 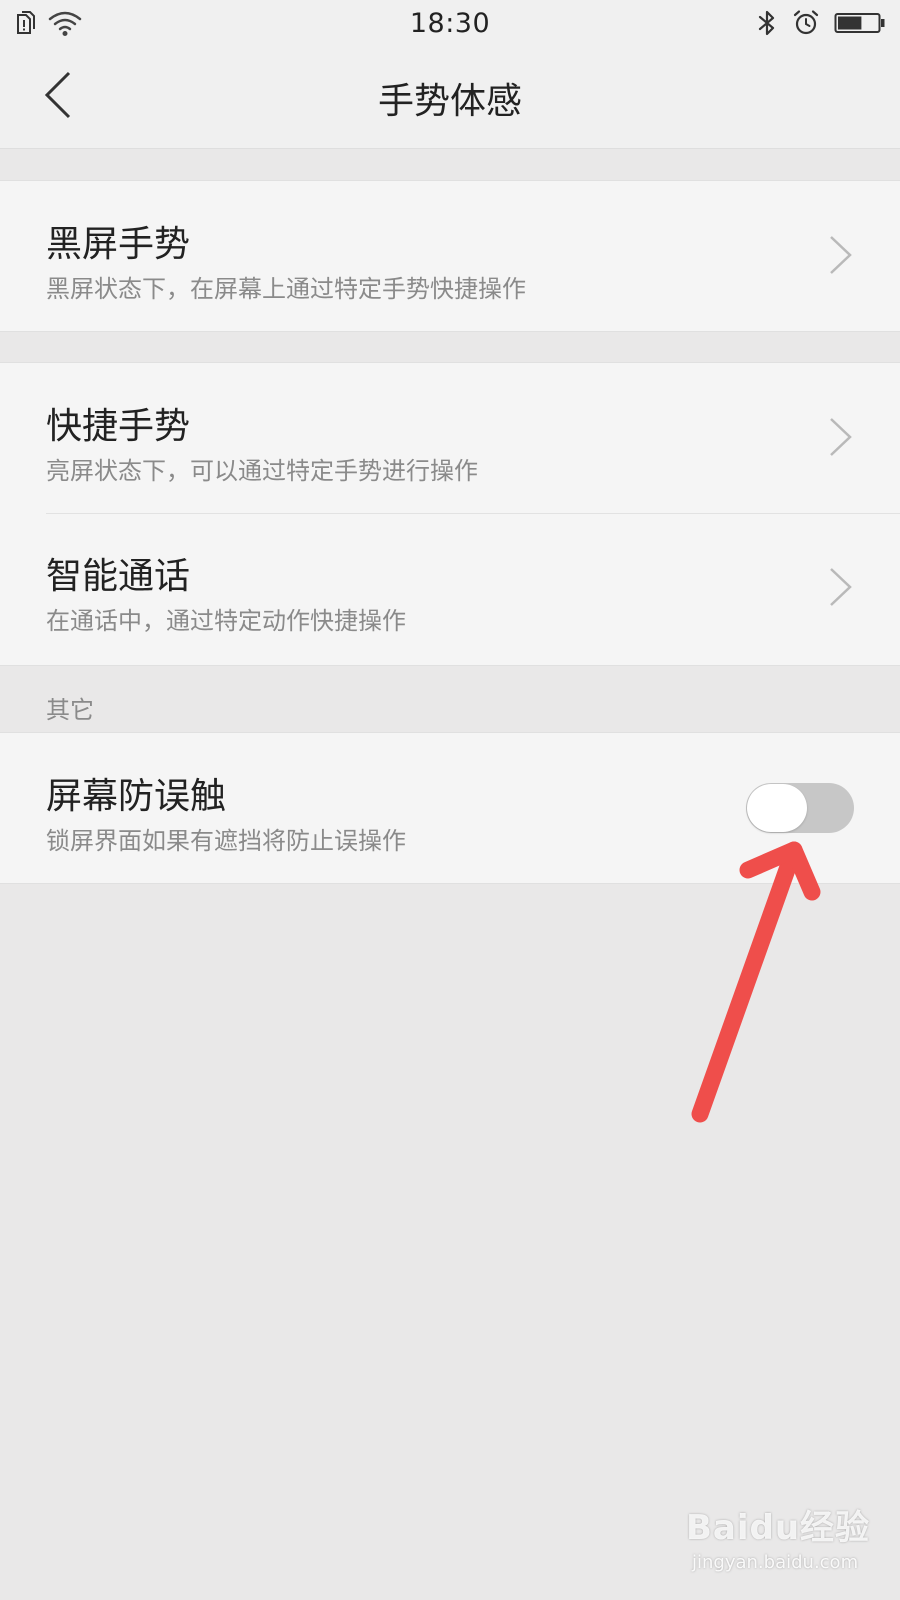 I want to click on row-title: 屏幕防误触, so click(x=136, y=796).